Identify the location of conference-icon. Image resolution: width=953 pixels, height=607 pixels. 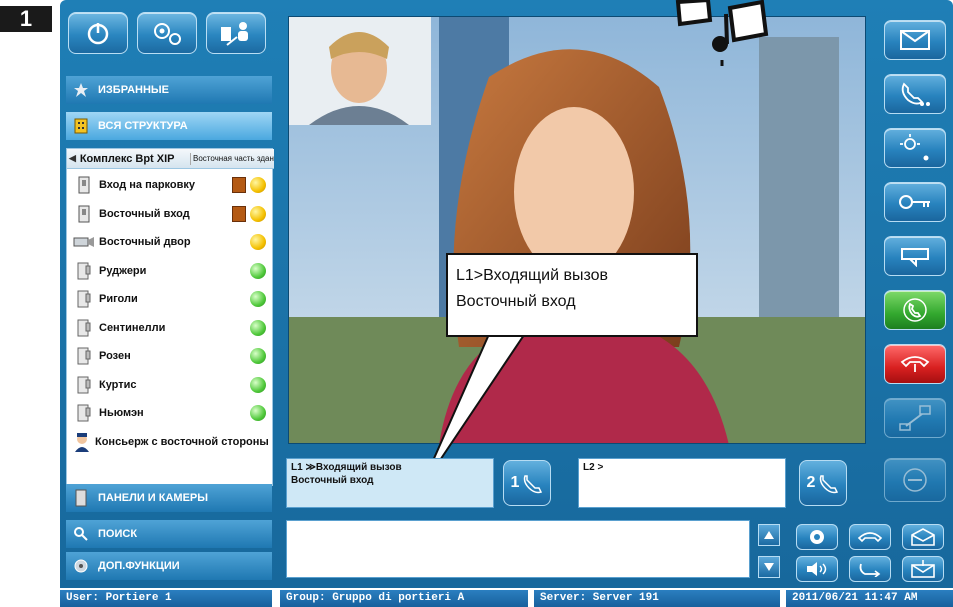
(915, 480).